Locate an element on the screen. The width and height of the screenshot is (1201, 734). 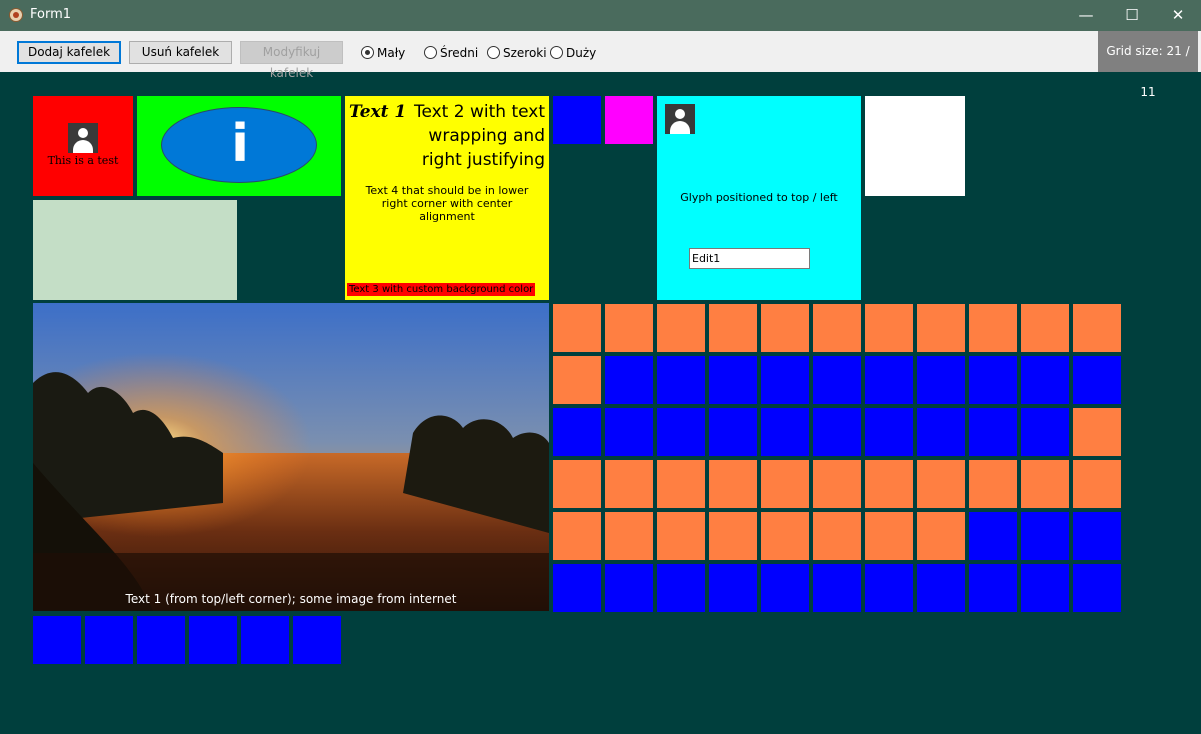
radio-label: Mały is located at coordinates (391, 53).